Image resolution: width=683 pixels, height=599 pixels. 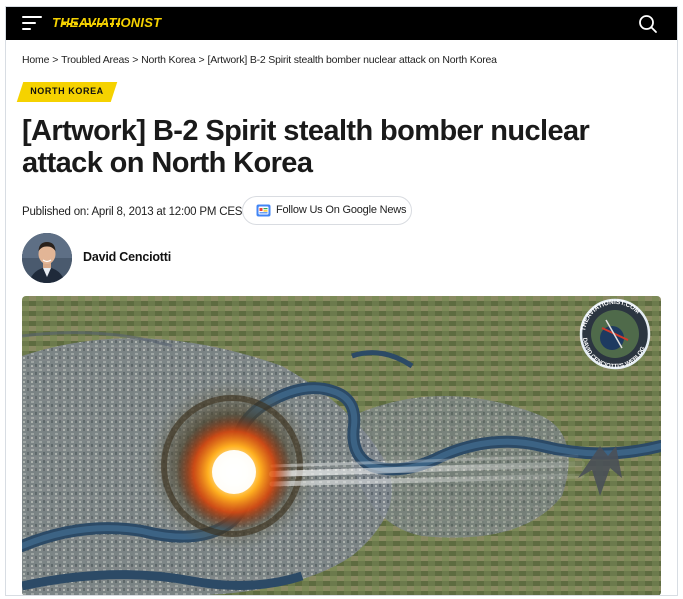 I want to click on hamburger-menu-icon, so click(x=32, y=23).